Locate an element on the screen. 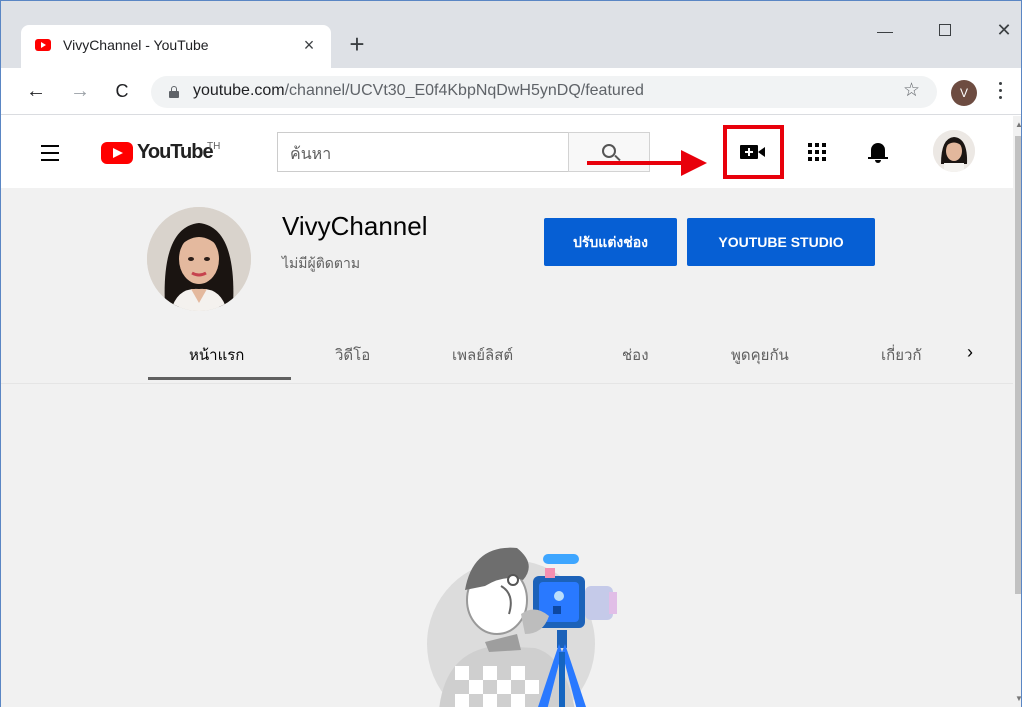 The width and height of the screenshot is (1022, 707). window-close-button: ✕ is located at coordinates (1004, 31).